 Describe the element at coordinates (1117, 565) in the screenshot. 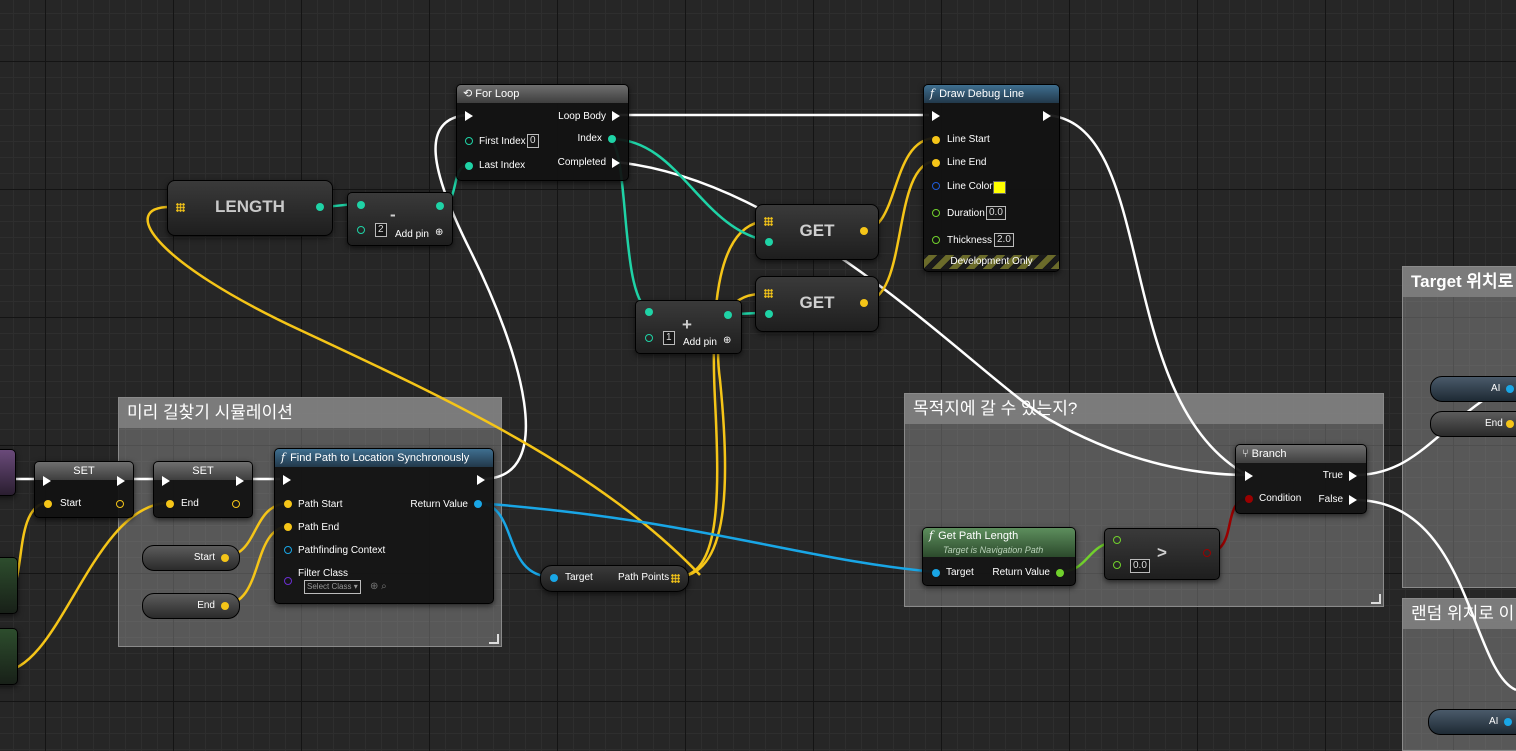

I see `greater-input-b-pin` at that location.